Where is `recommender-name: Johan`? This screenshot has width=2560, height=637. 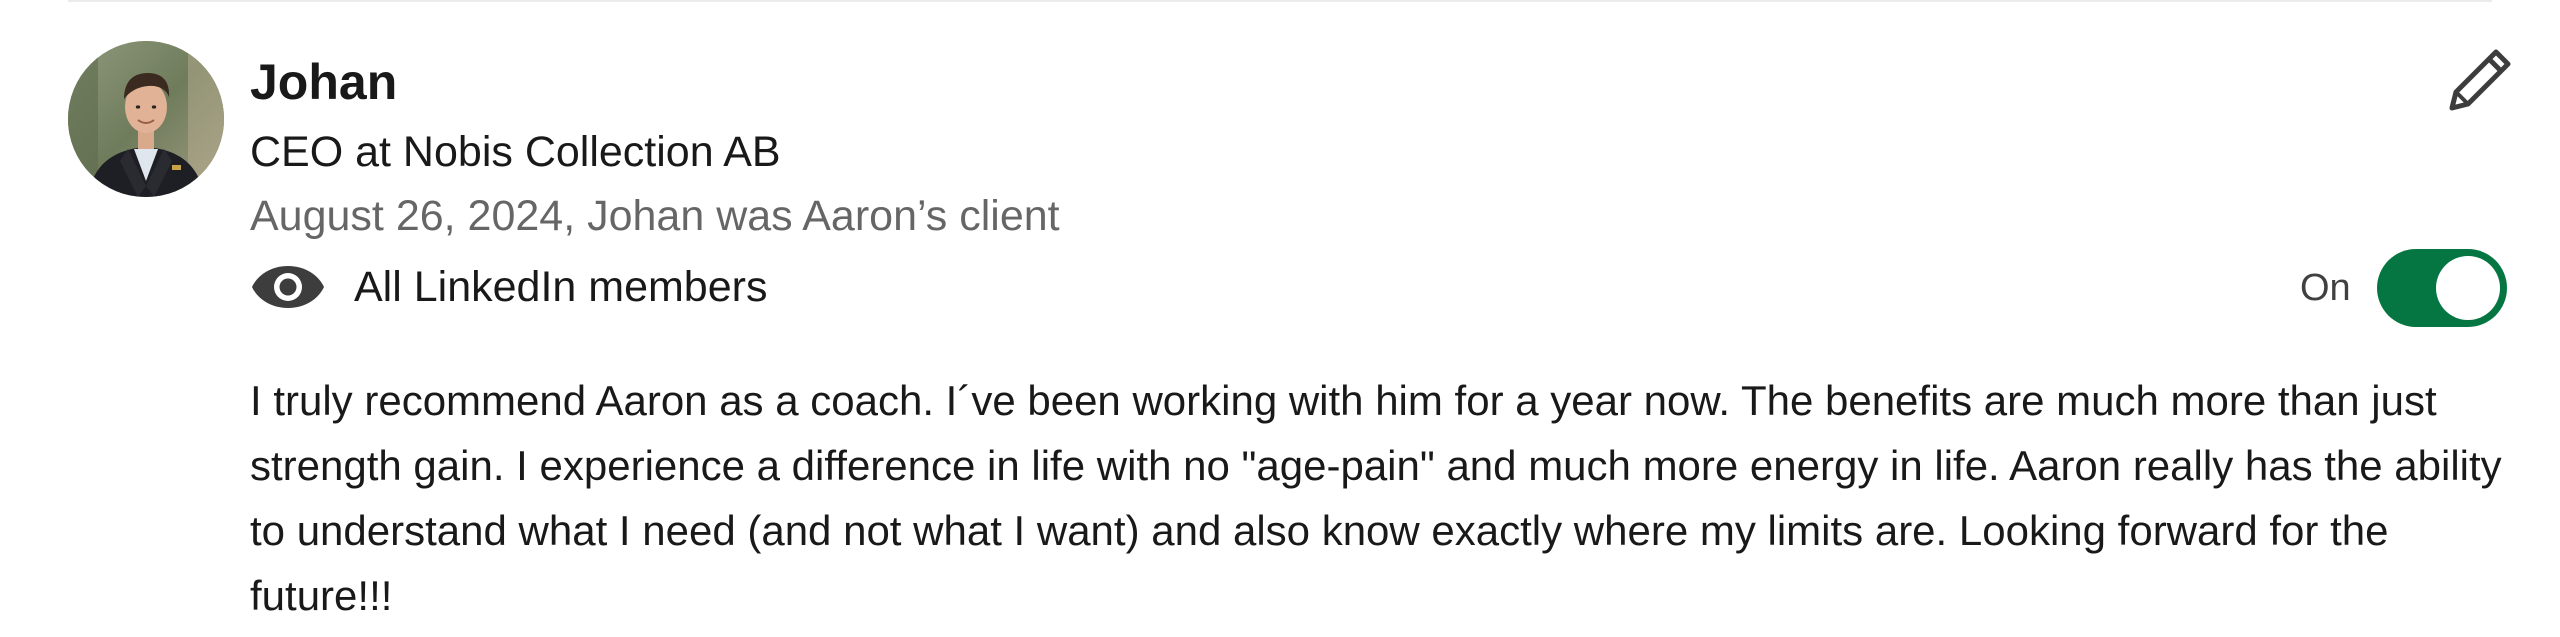
recommender-name: Johan is located at coordinates (323, 82).